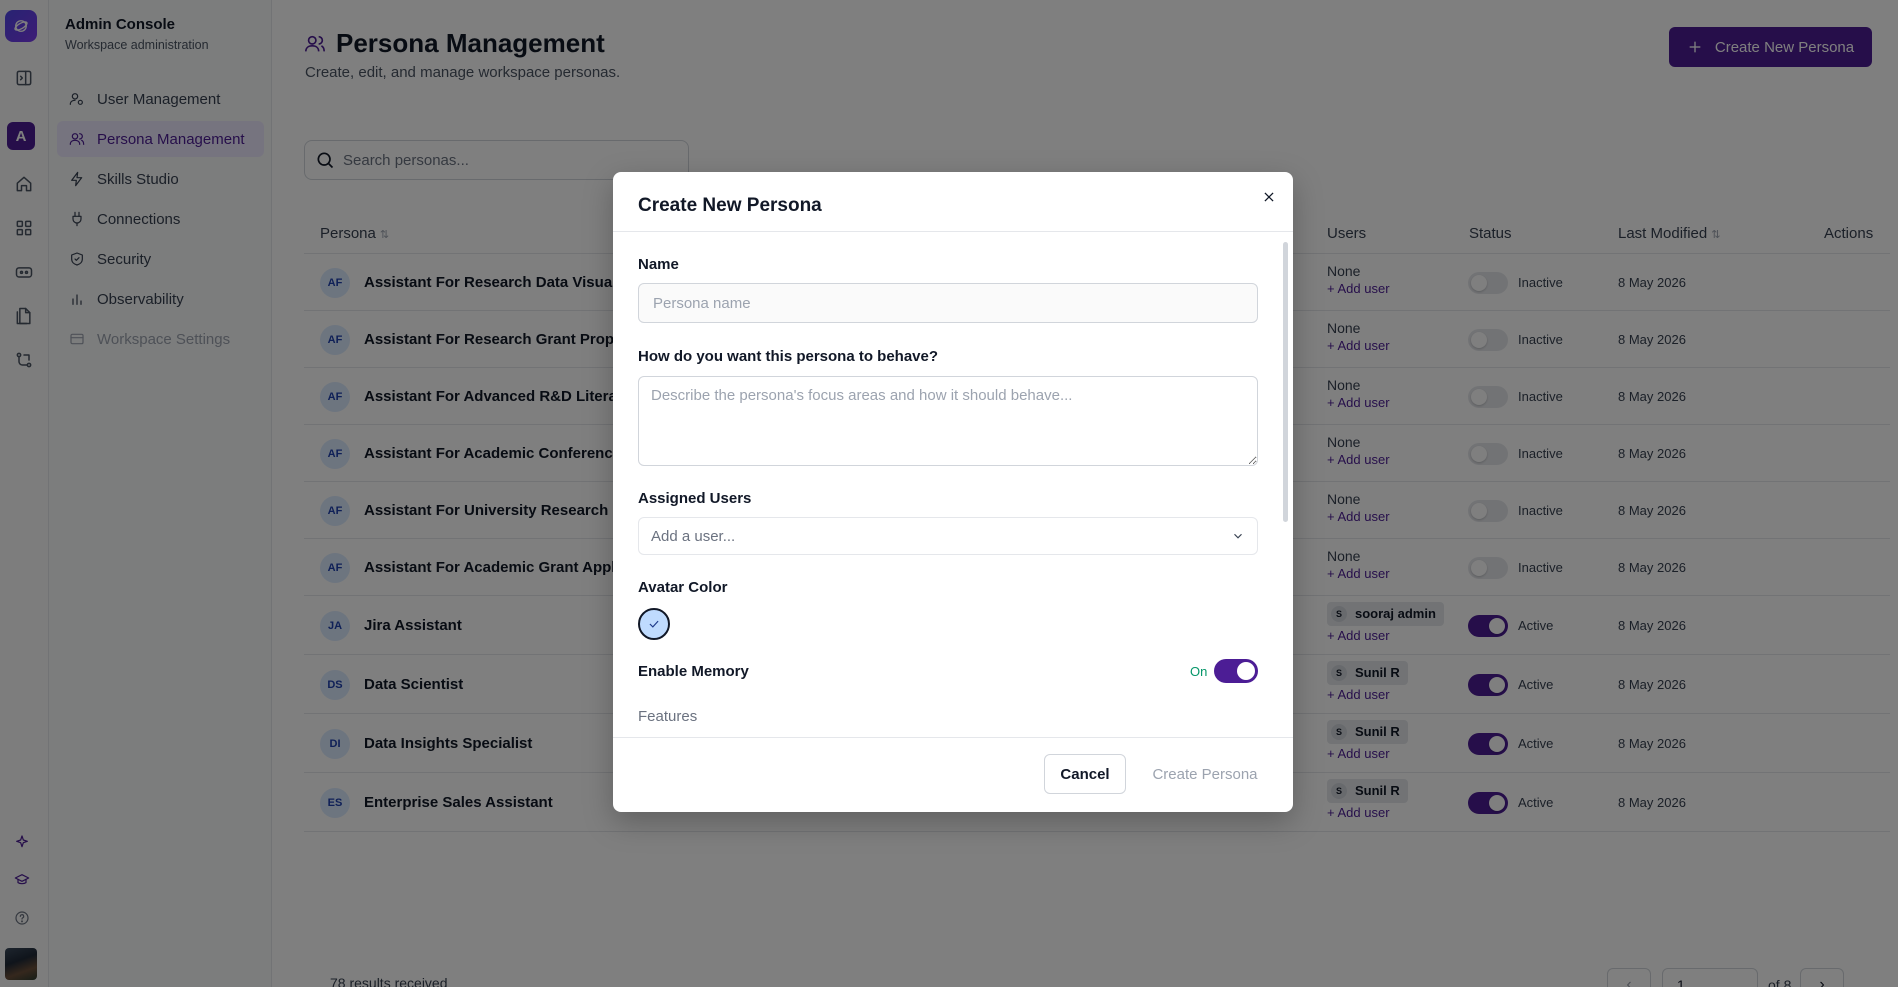 The image size is (1898, 987). I want to click on persona-name-input, so click(948, 303).